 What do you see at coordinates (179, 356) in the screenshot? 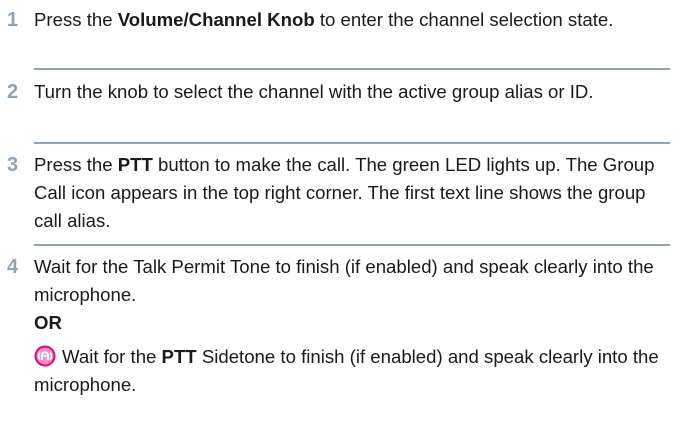
I see `alt-text-bold: PTT` at bounding box center [179, 356].